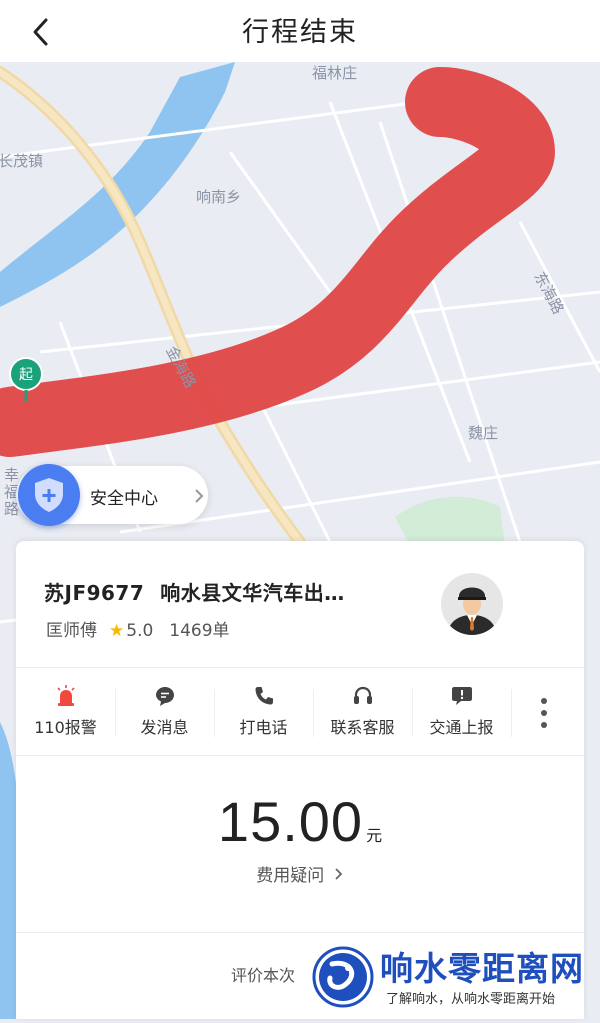 This screenshot has height=1023, width=600. What do you see at coordinates (71, 631) in the screenshot?
I see `driver-name: 匡师傅` at bounding box center [71, 631].